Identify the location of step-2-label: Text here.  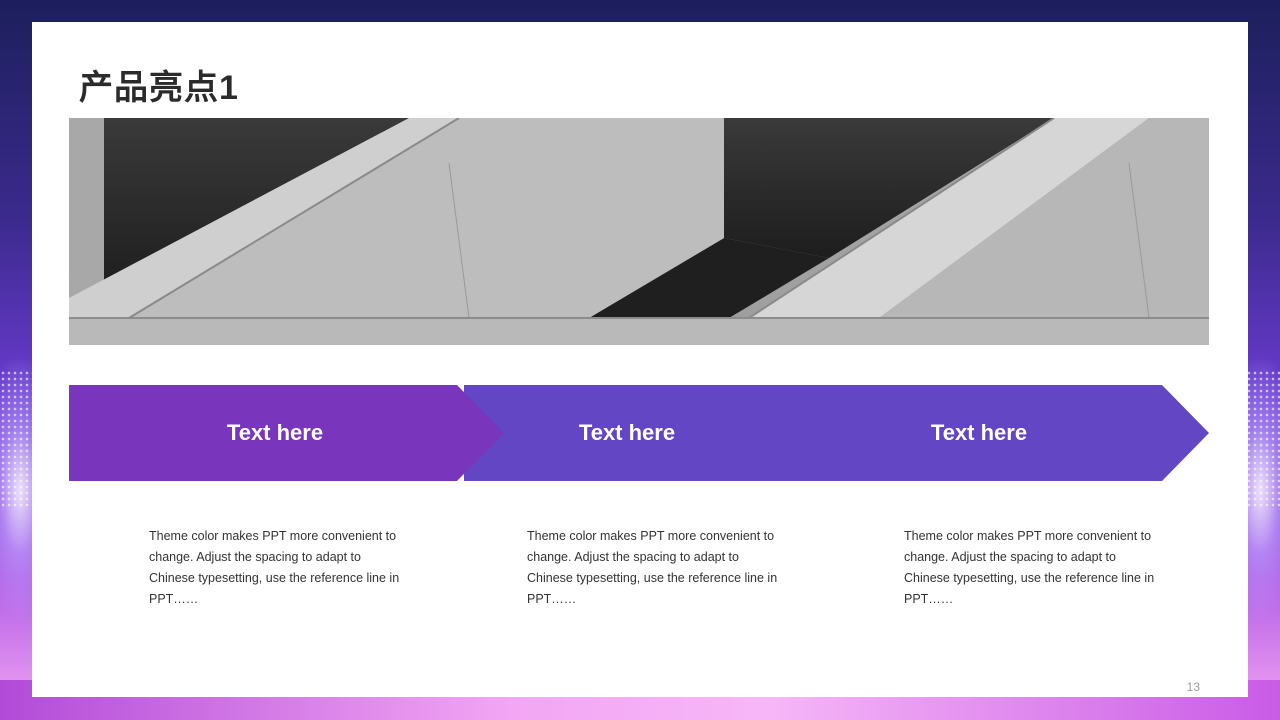
(627, 432).